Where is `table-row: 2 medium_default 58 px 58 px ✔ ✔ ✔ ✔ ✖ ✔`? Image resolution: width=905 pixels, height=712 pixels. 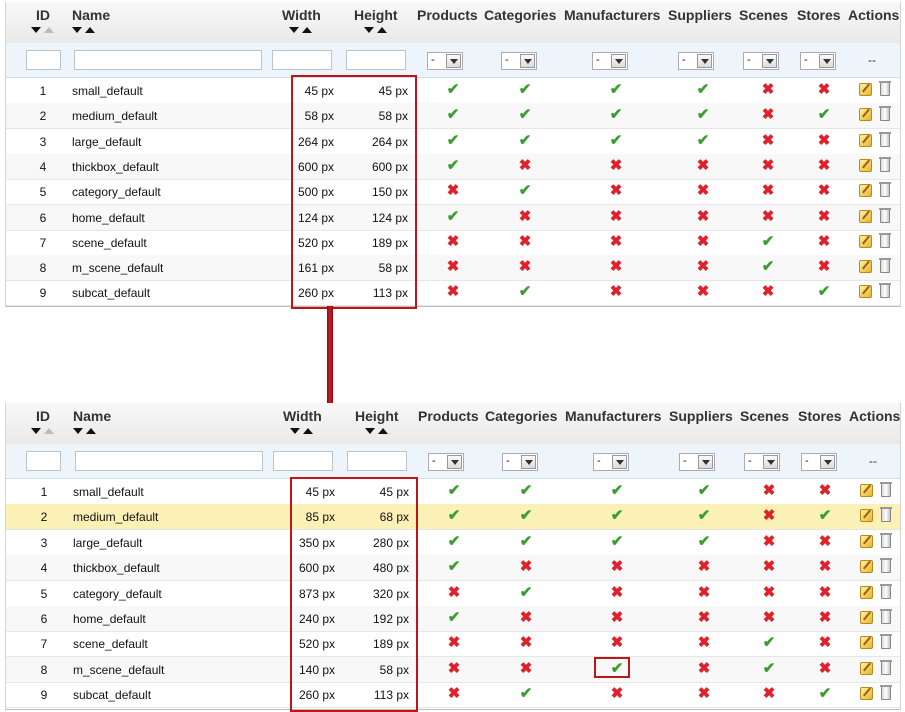 table-row: 2 medium_default 58 px 58 px ✔ ✔ ✔ ✔ ✖ ✔ is located at coordinates (453, 116).